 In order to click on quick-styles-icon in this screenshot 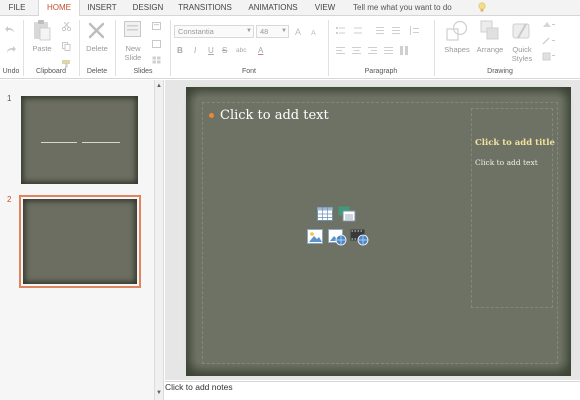, I will do `click(522, 31)`.